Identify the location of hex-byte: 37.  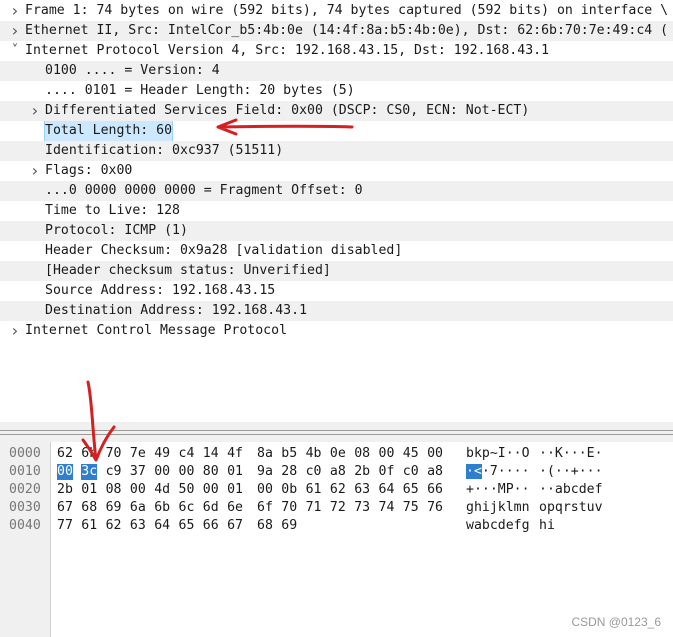
(138, 472).